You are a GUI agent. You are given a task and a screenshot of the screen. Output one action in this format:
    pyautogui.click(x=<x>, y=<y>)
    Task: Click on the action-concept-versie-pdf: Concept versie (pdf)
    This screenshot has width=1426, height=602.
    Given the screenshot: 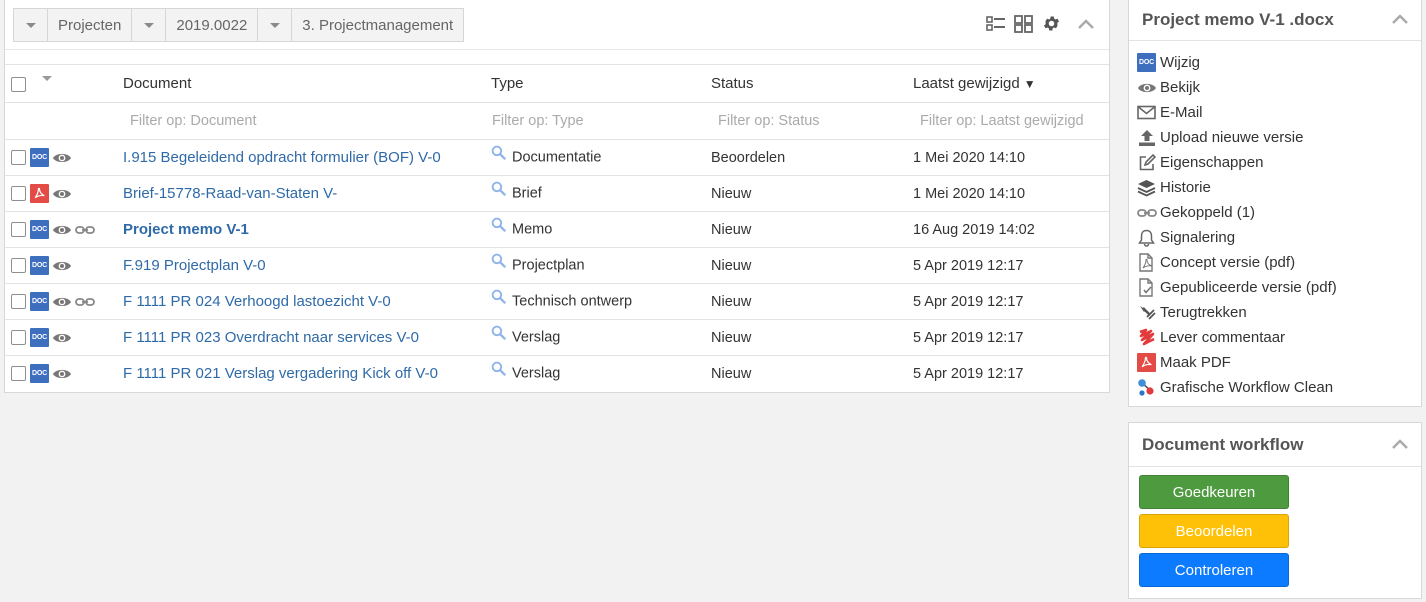 What is the action you would take?
    pyautogui.click(x=1278, y=262)
    